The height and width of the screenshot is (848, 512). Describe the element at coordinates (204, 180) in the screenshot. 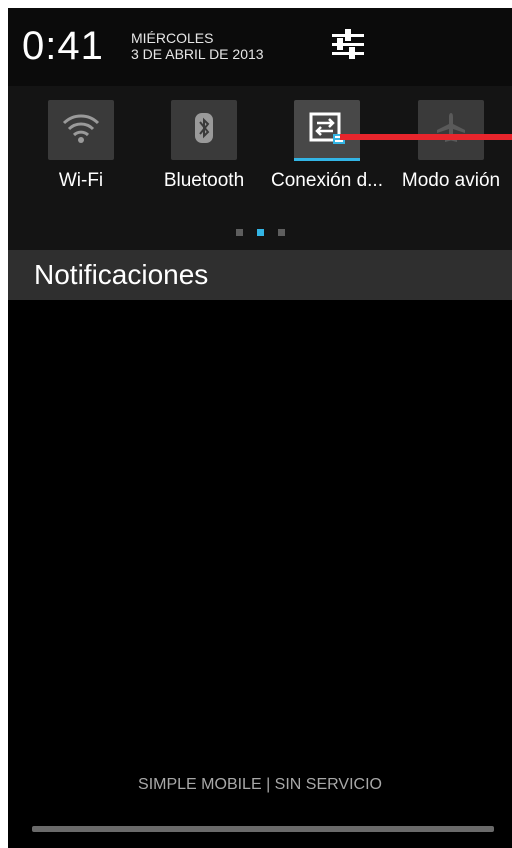

I see `tile-label: Bluetooth` at that location.